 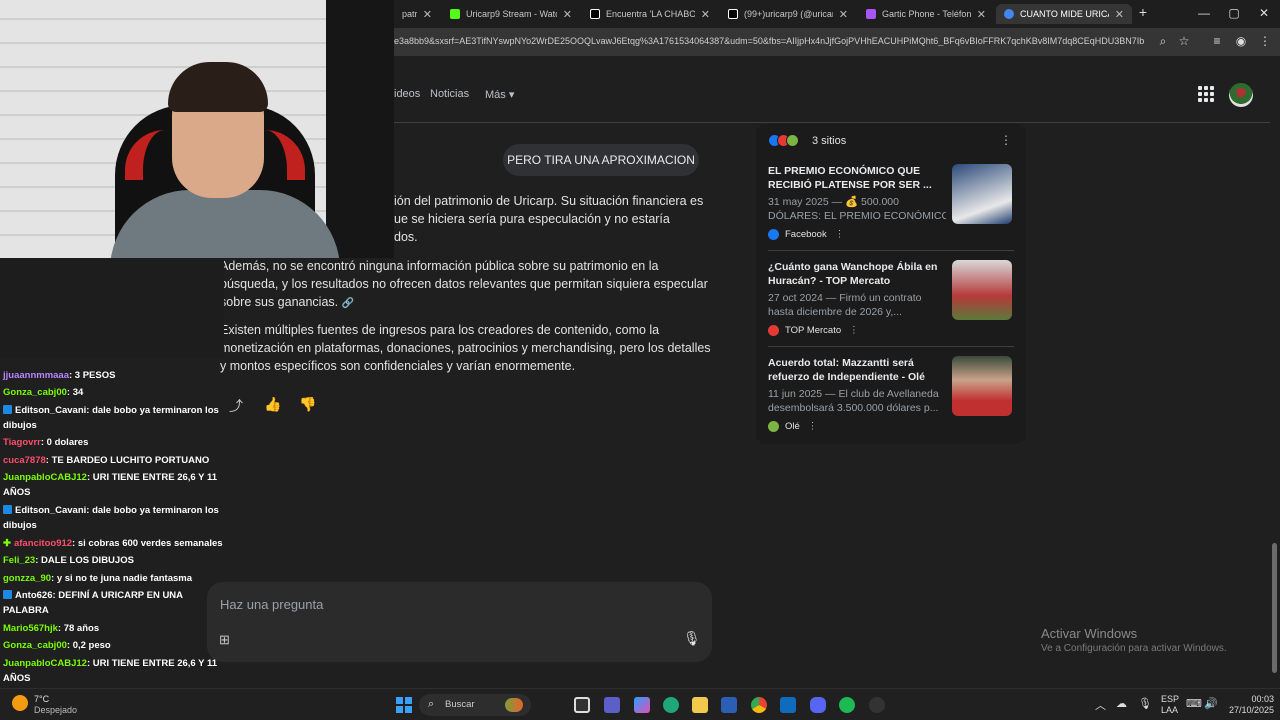 I want to click on tab-2: Uricarp9 Stream - Watch ✕, so click(x=511, y=14).